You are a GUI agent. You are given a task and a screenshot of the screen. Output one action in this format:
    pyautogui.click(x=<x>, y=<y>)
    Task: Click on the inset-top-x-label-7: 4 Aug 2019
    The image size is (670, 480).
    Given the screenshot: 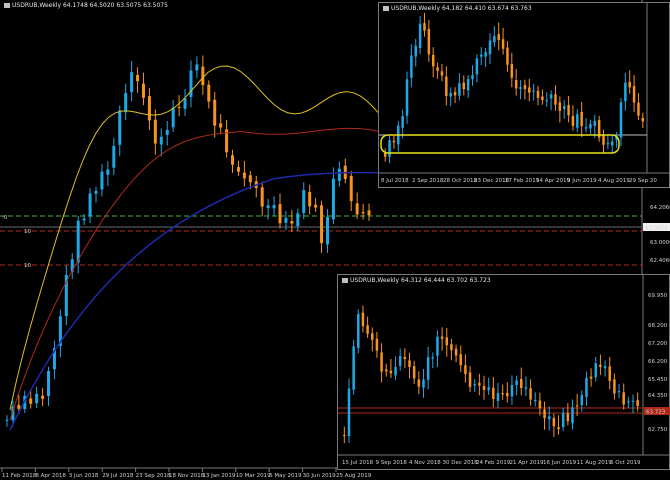 What is the action you would take?
    pyautogui.click(x=614, y=181)
    